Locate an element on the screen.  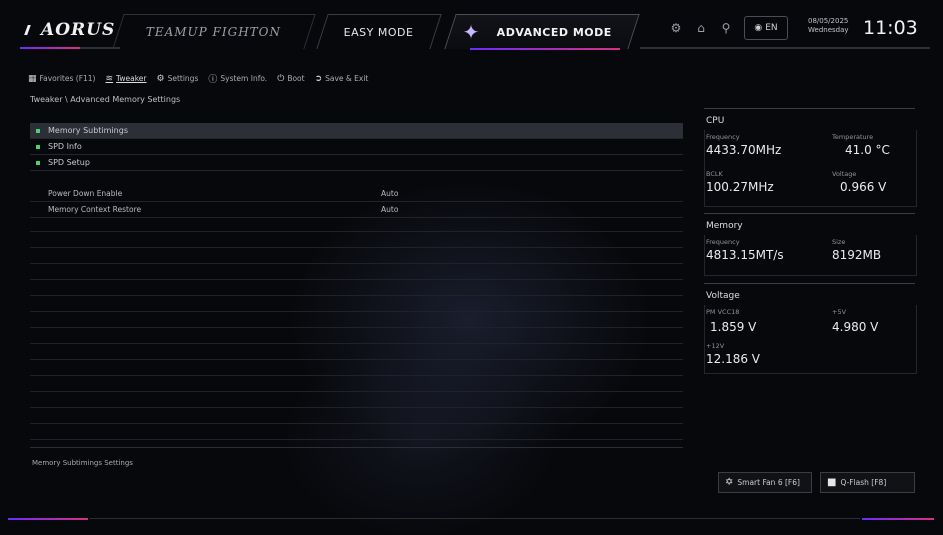
menu-save-exit: ➲ Save & Exit is located at coordinates (342, 79).